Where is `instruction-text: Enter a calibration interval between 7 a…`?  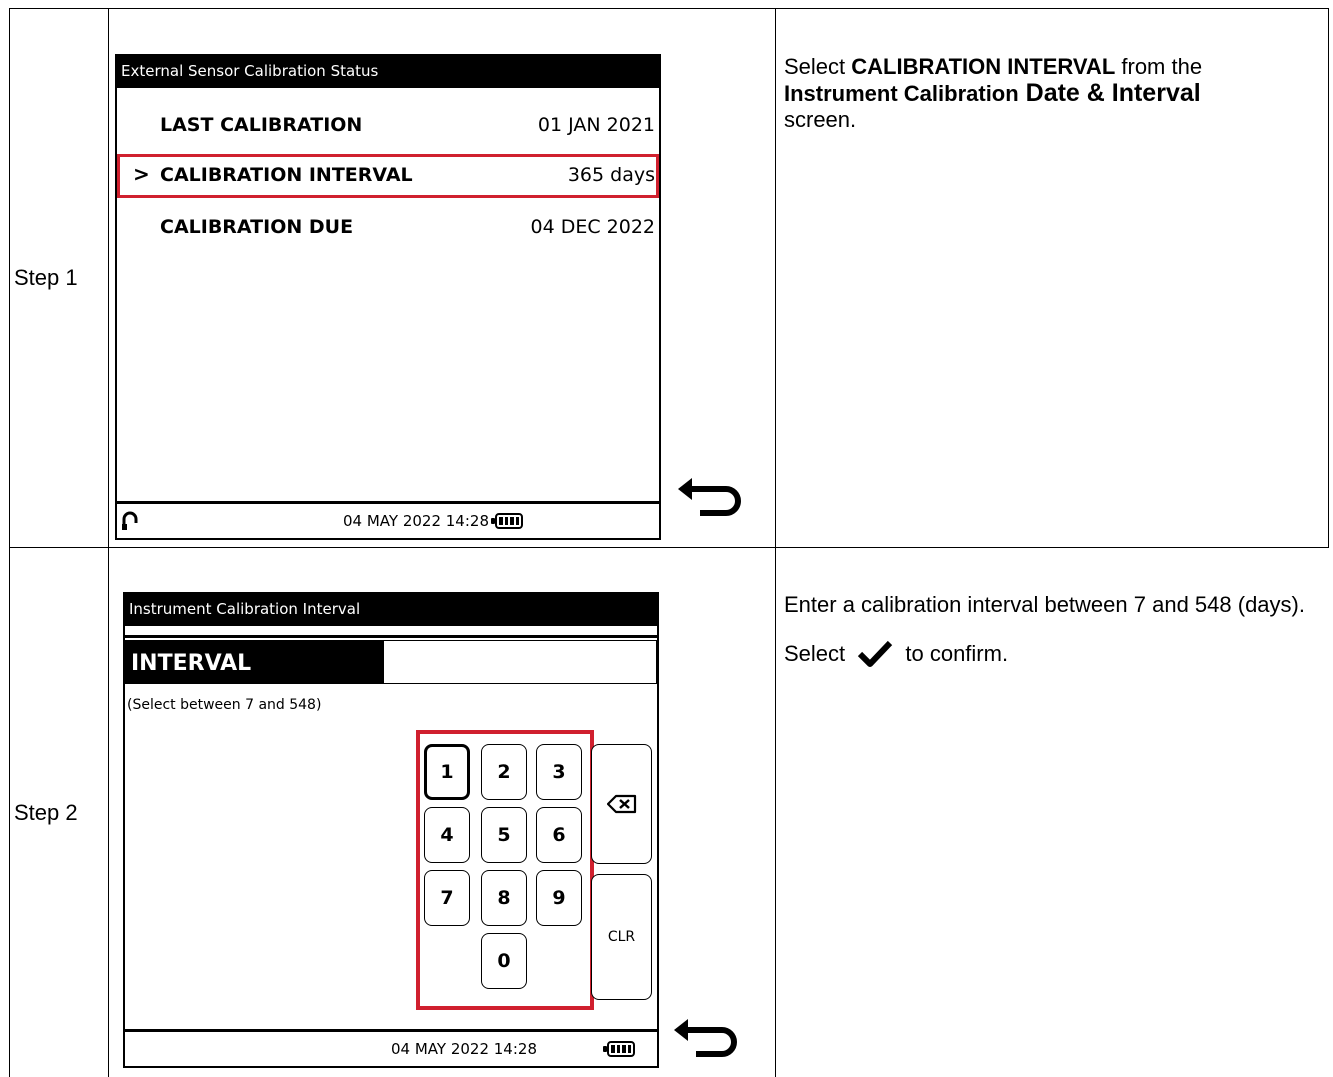
instruction-text: Enter a calibration interval between 7 a… is located at coordinates (1044, 604).